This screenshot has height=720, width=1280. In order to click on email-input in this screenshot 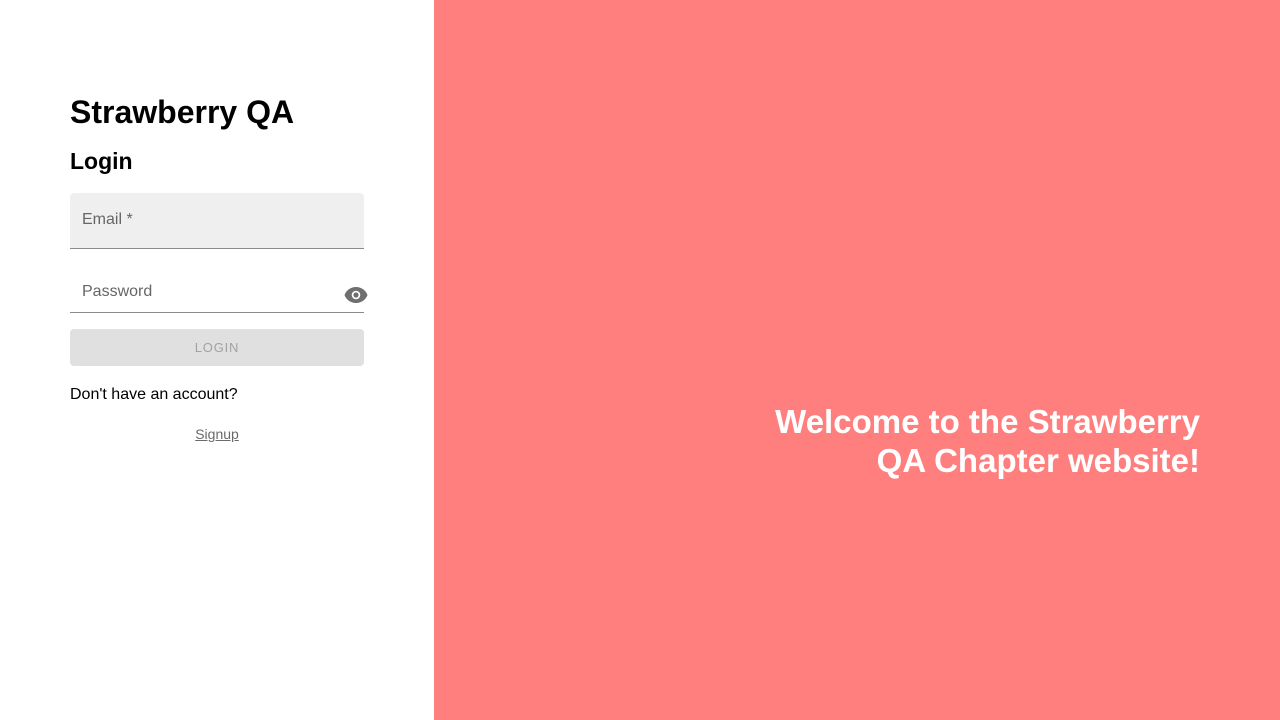, I will do `click(217, 220)`.